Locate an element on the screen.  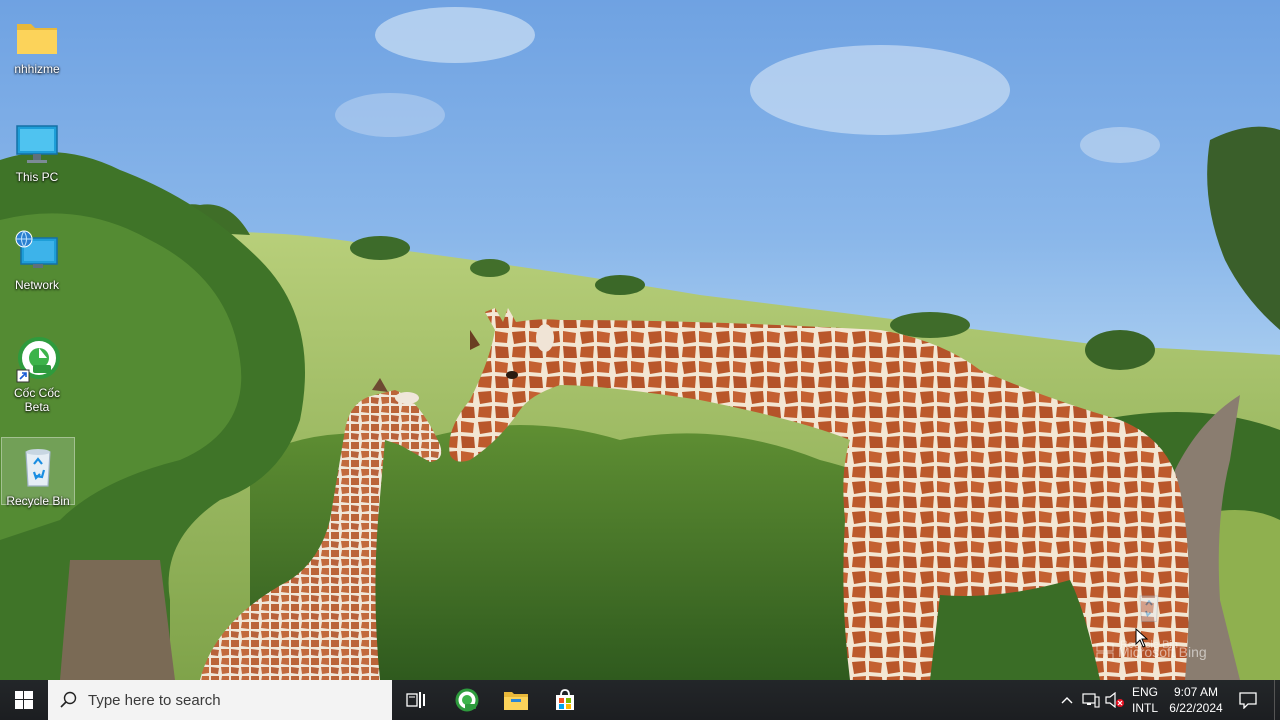
volume-muted-icon is located at coordinates (1114, 700).